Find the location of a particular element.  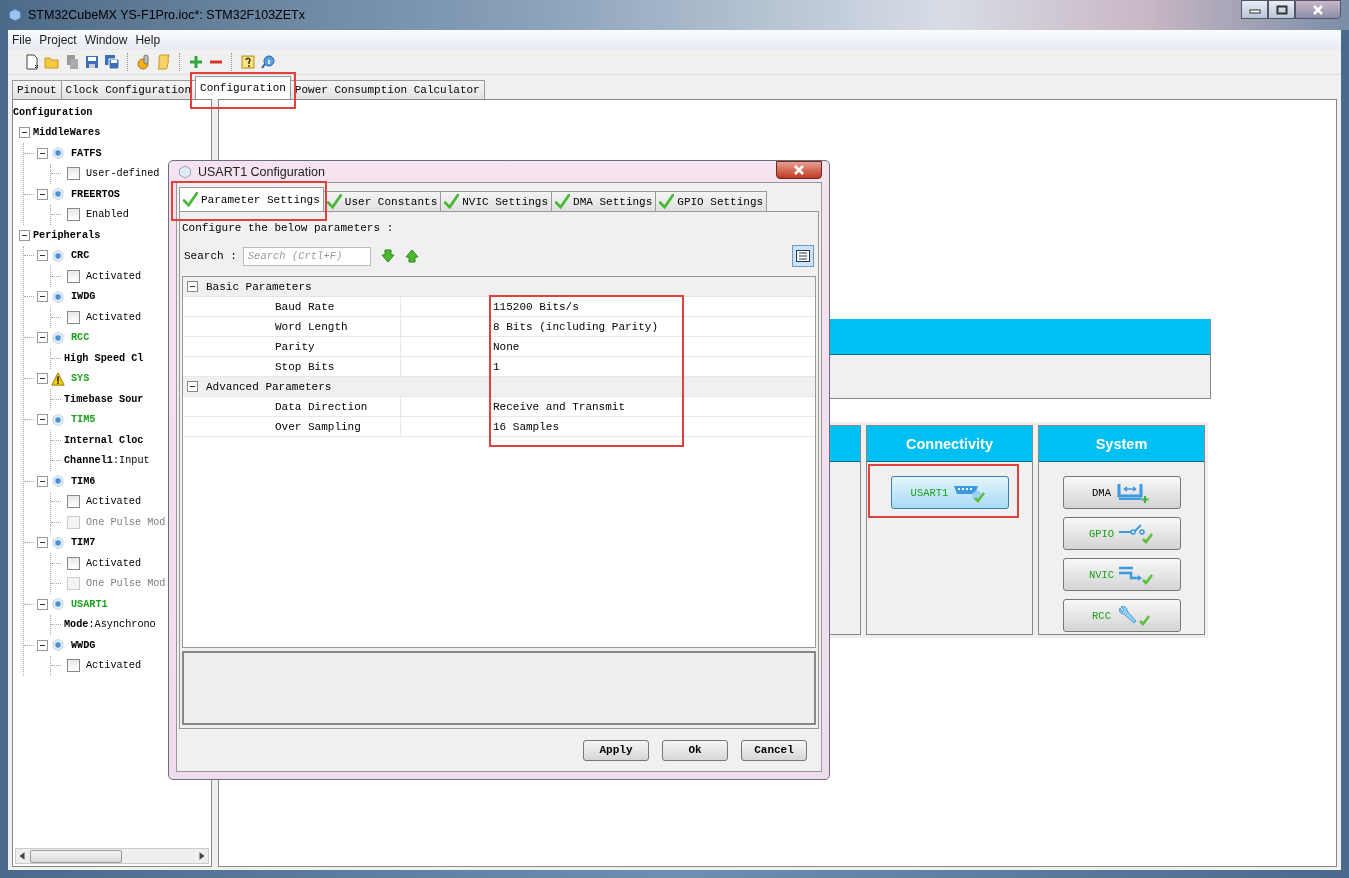

setting-label: High Speed Cl is located at coordinates (104, 358).